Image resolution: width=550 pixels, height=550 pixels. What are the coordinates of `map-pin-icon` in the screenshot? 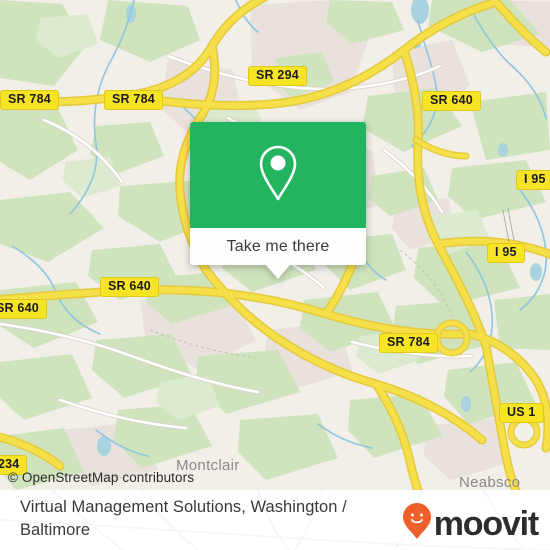 It's located at (278, 175).